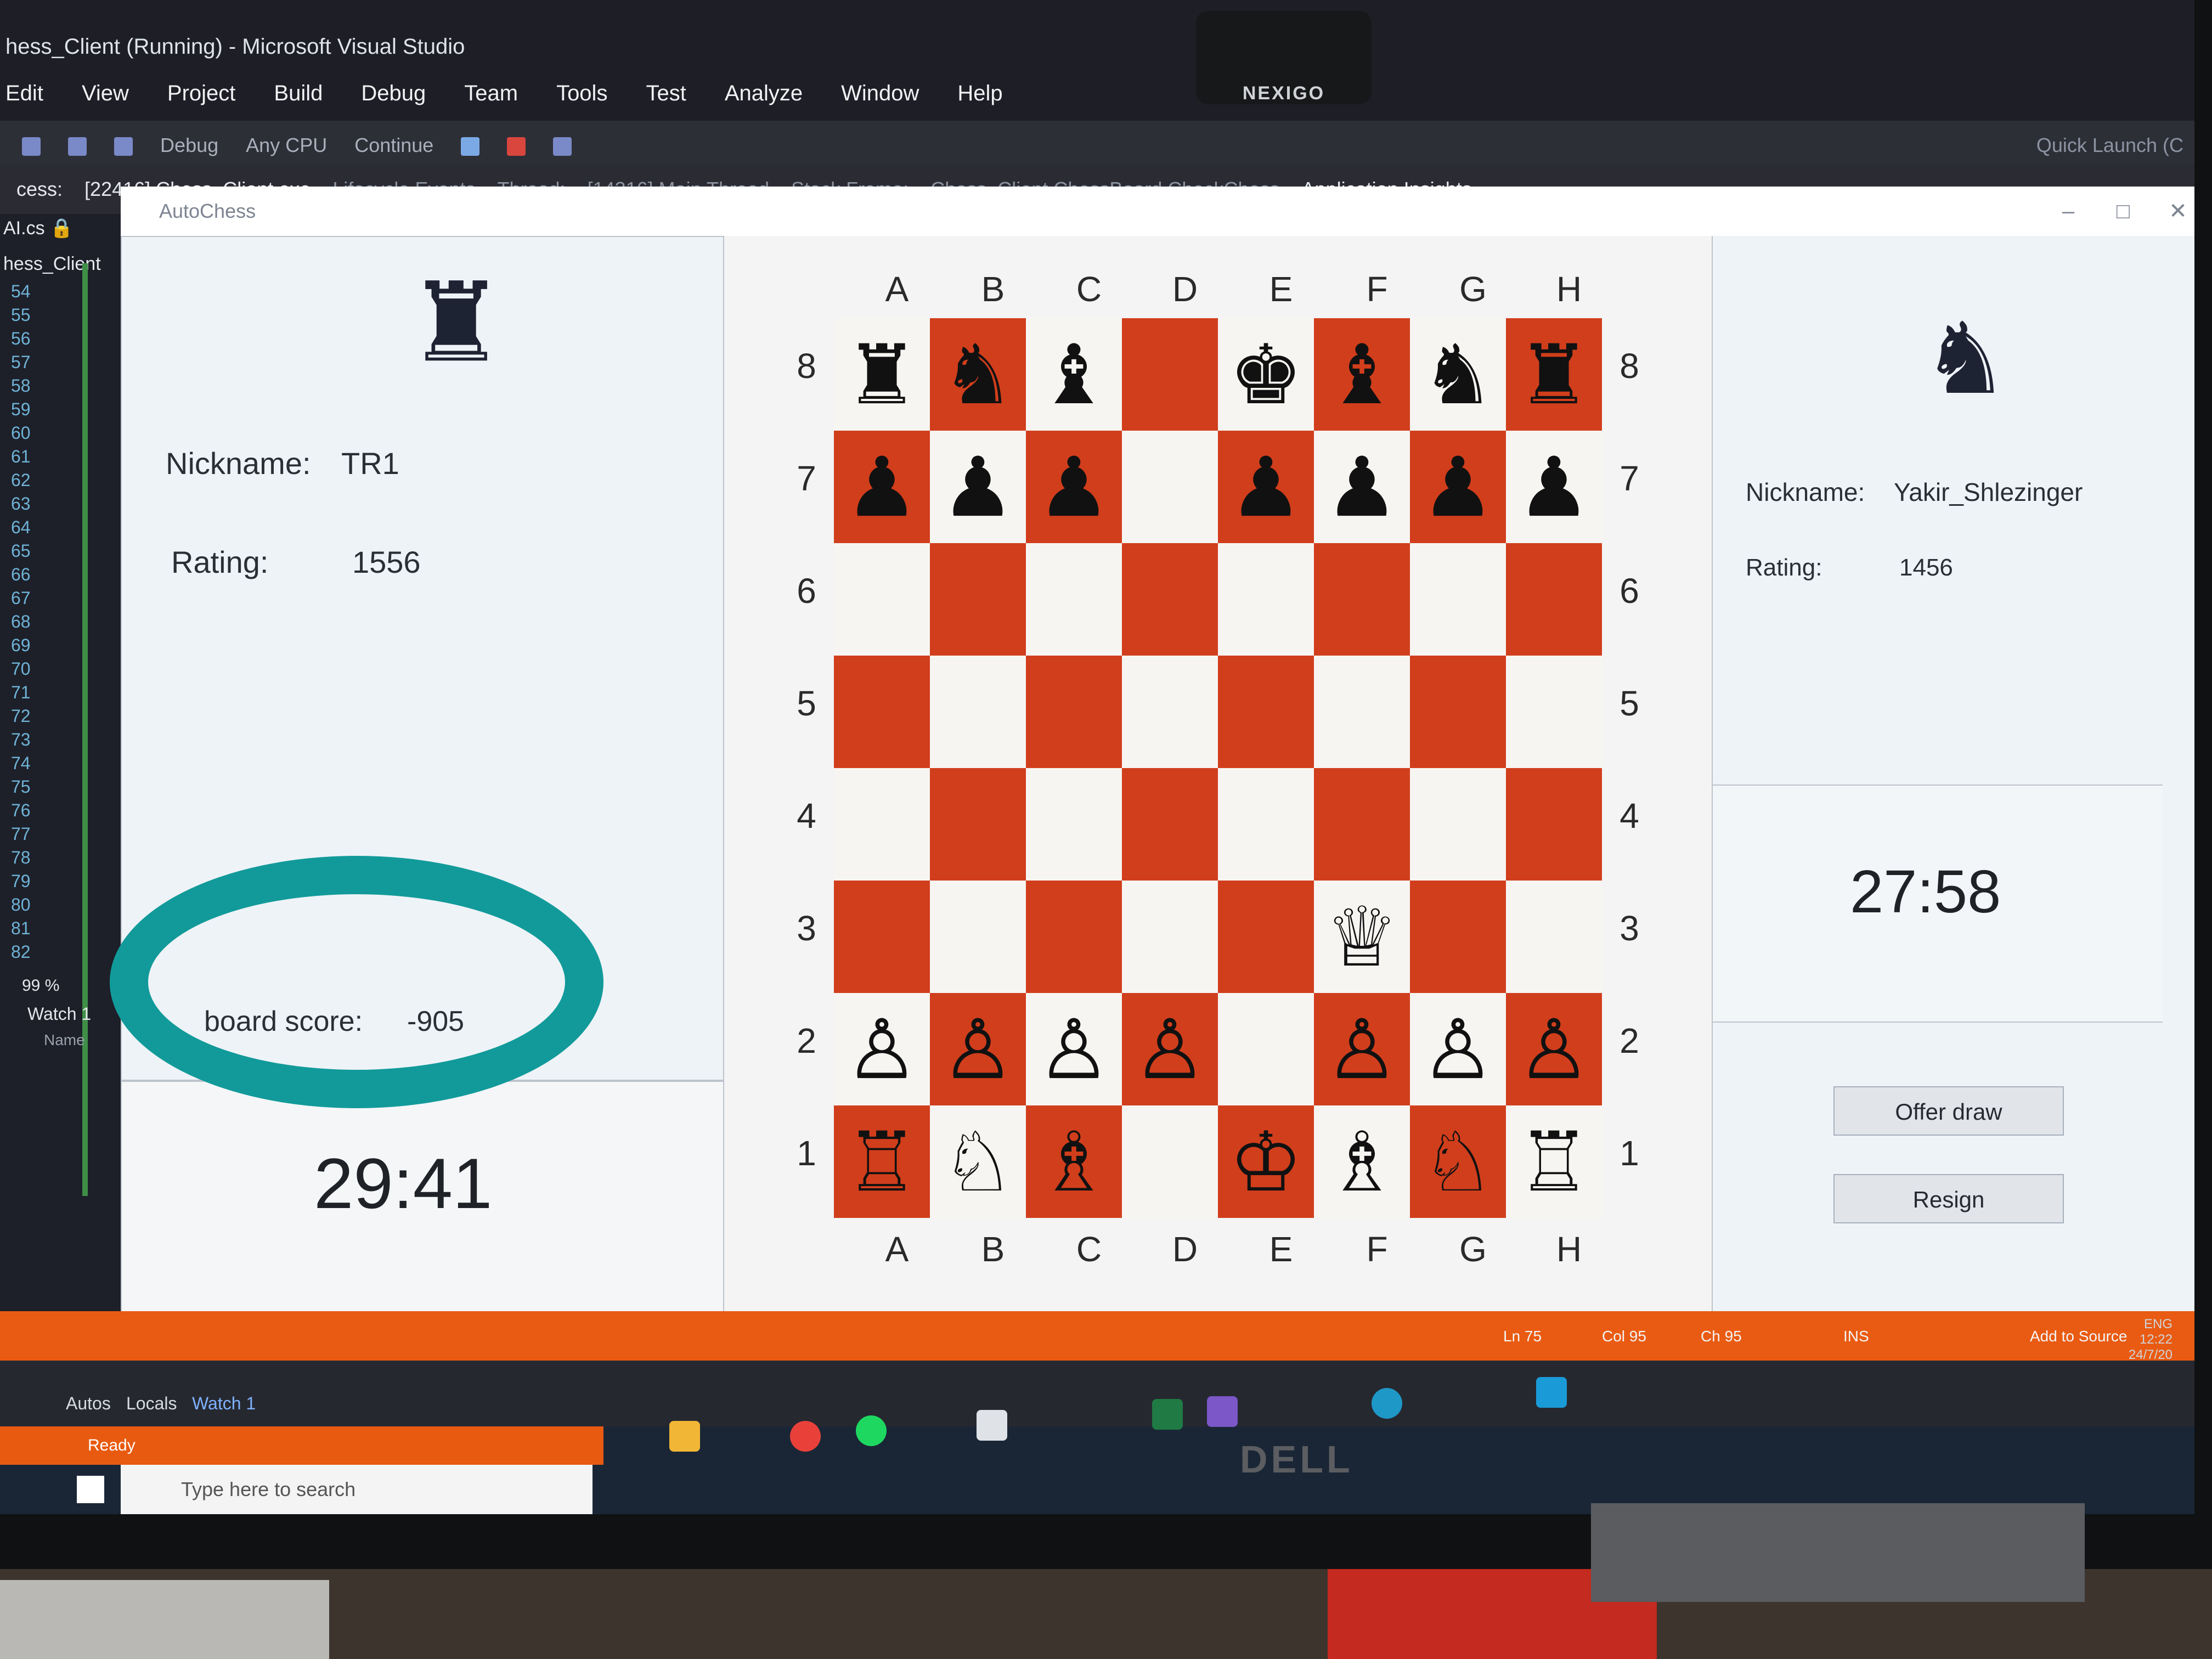  What do you see at coordinates (224, 1403) in the screenshot?
I see `tab-watch1: Watch 1` at bounding box center [224, 1403].